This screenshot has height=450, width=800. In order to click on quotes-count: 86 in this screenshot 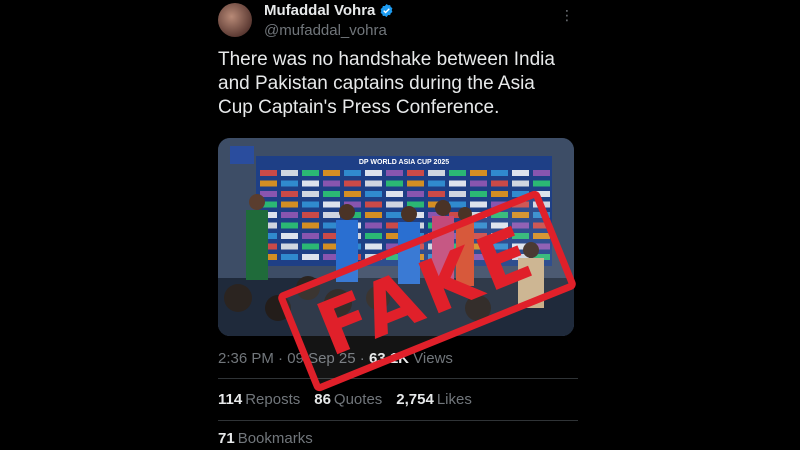, I will do `click(322, 399)`.